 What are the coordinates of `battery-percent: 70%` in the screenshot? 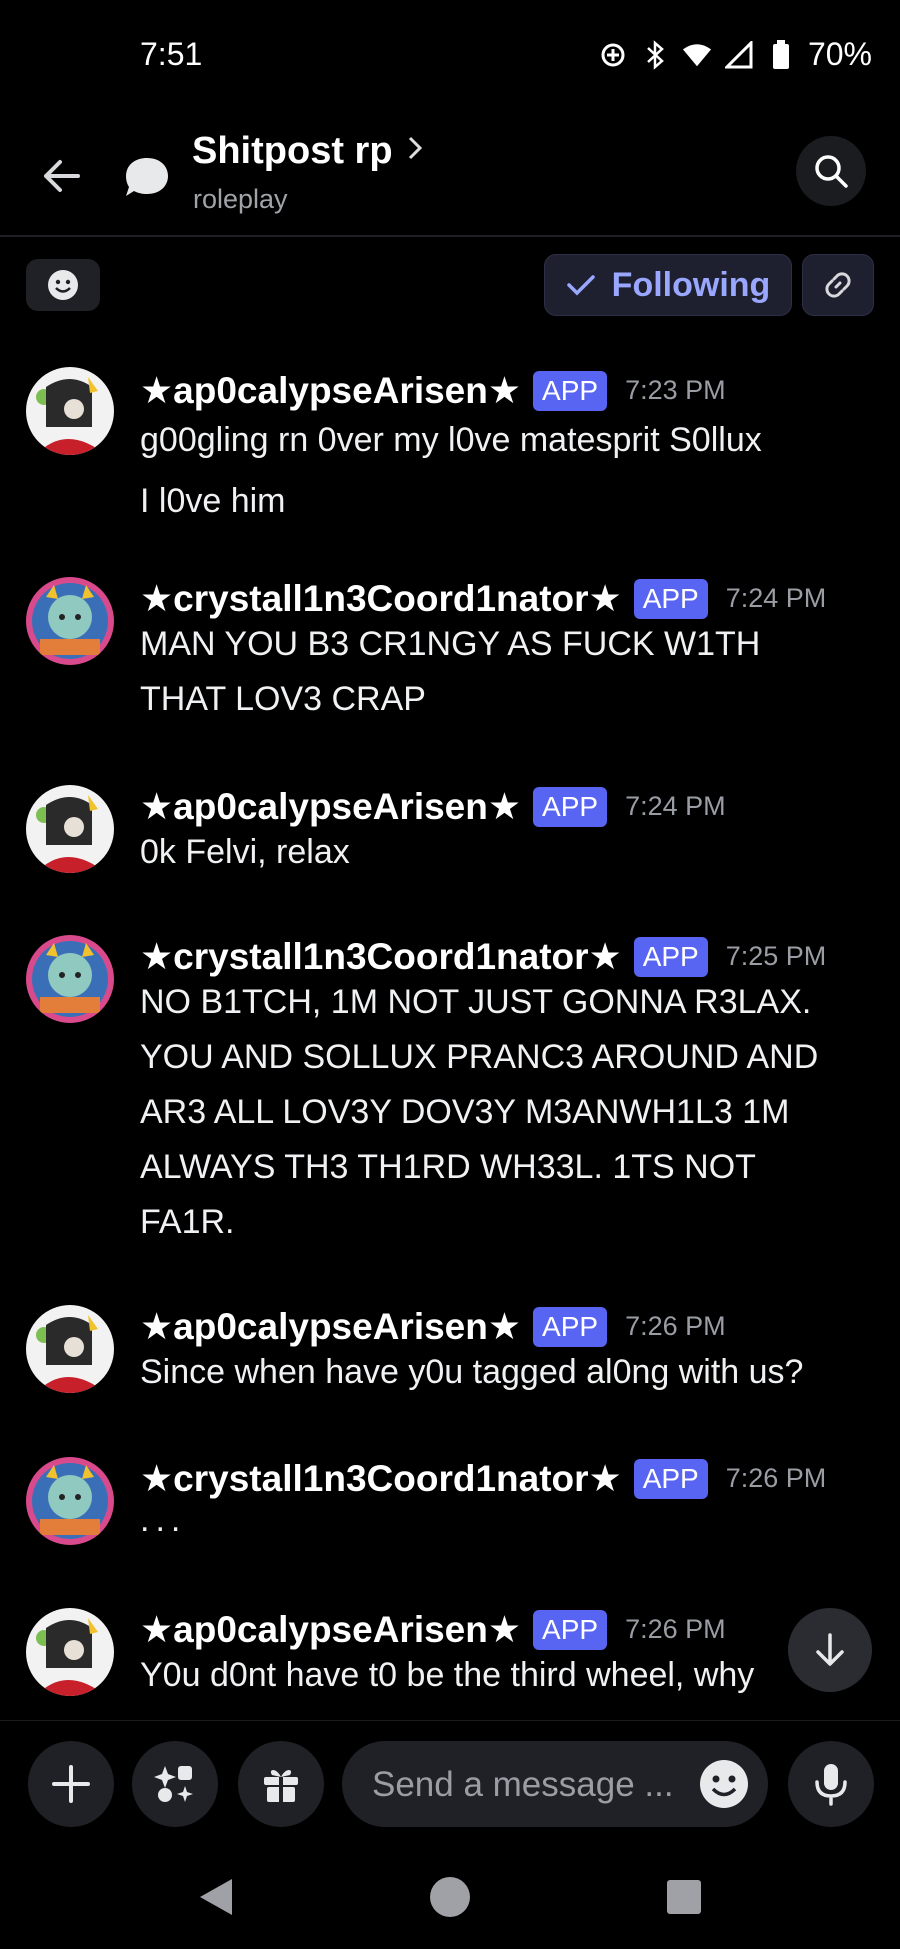 It's located at (839, 54).